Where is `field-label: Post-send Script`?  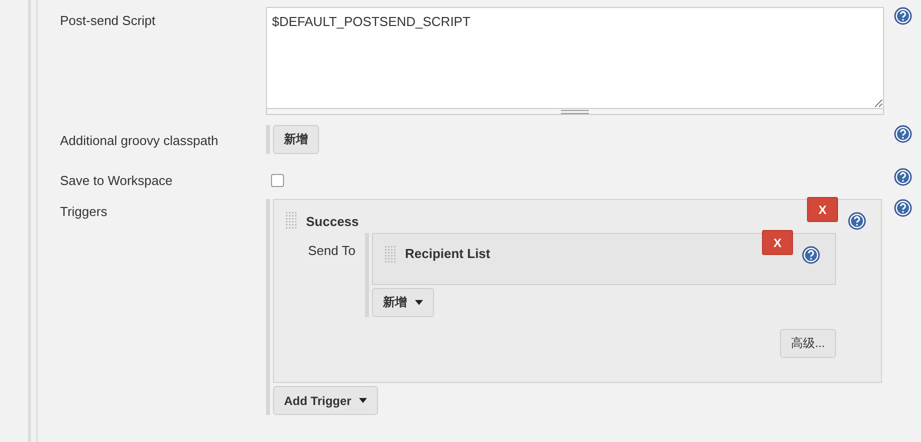 field-label: Post-send Script is located at coordinates (108, 21).